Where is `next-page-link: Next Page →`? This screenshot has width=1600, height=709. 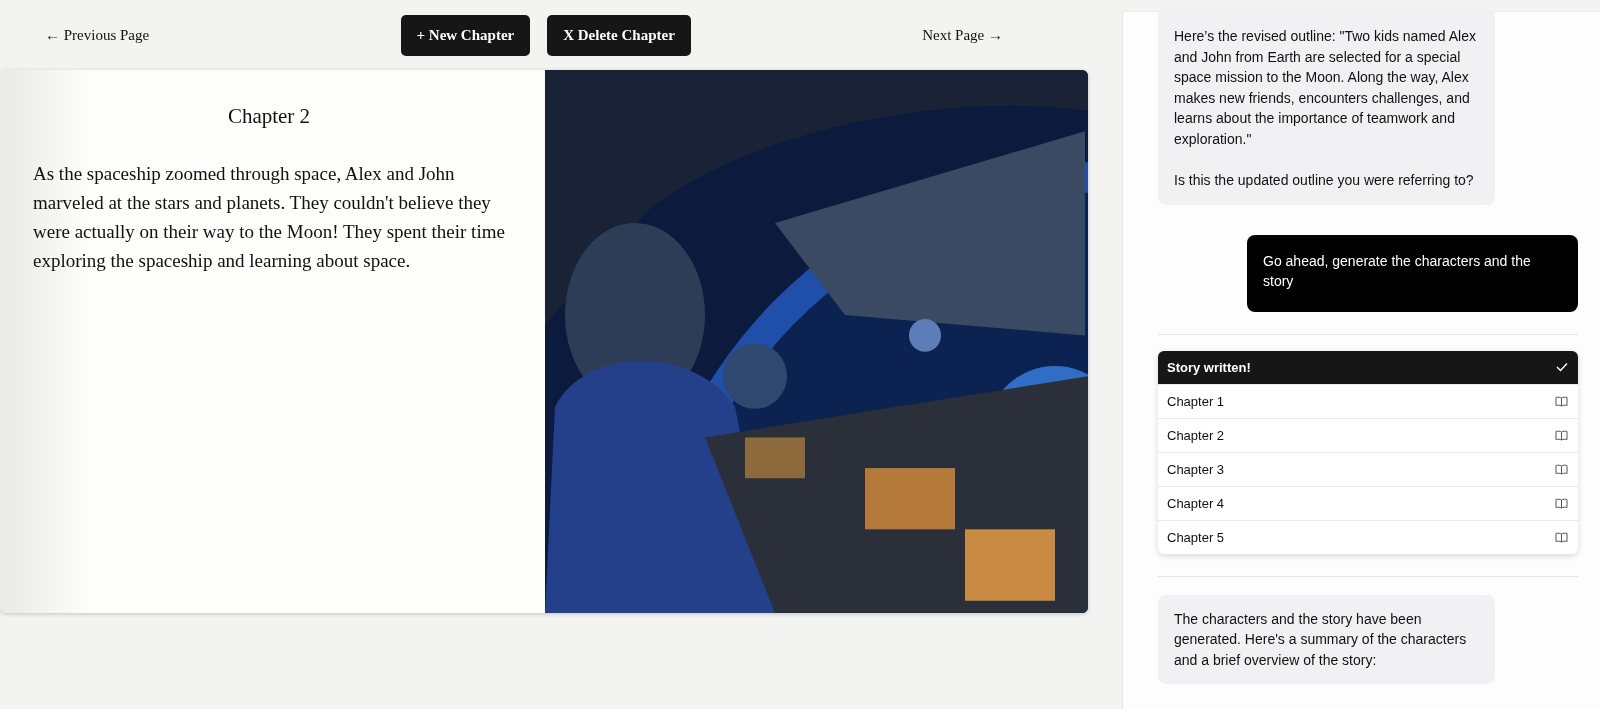
next-page-link: Next Page → is located at coordinates (962, 35).